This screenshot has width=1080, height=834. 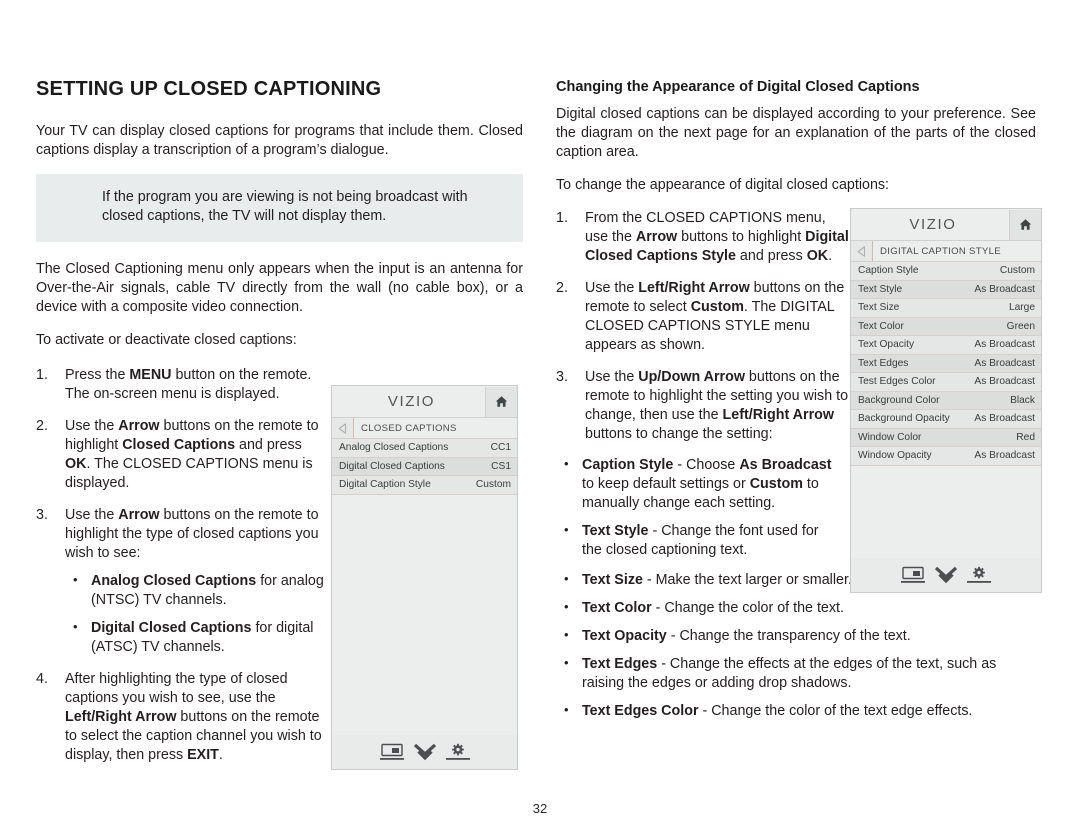 I want to click on emphasis-text: Arrow, so click(x=139, y=426).